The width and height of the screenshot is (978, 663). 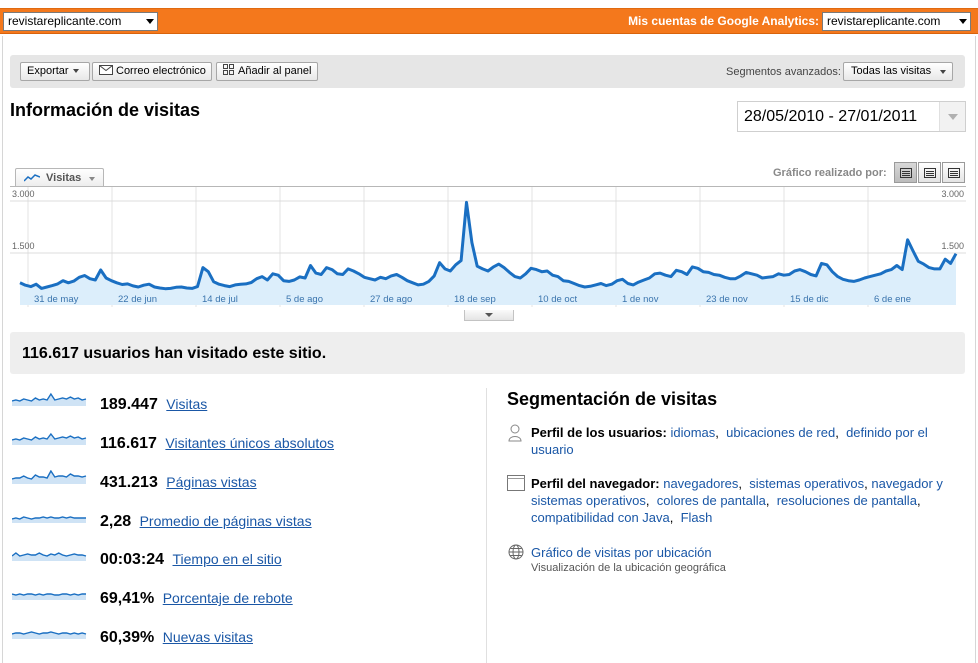 I want to click on site-select: revistareplicante.com, so click(x=80, y=21).